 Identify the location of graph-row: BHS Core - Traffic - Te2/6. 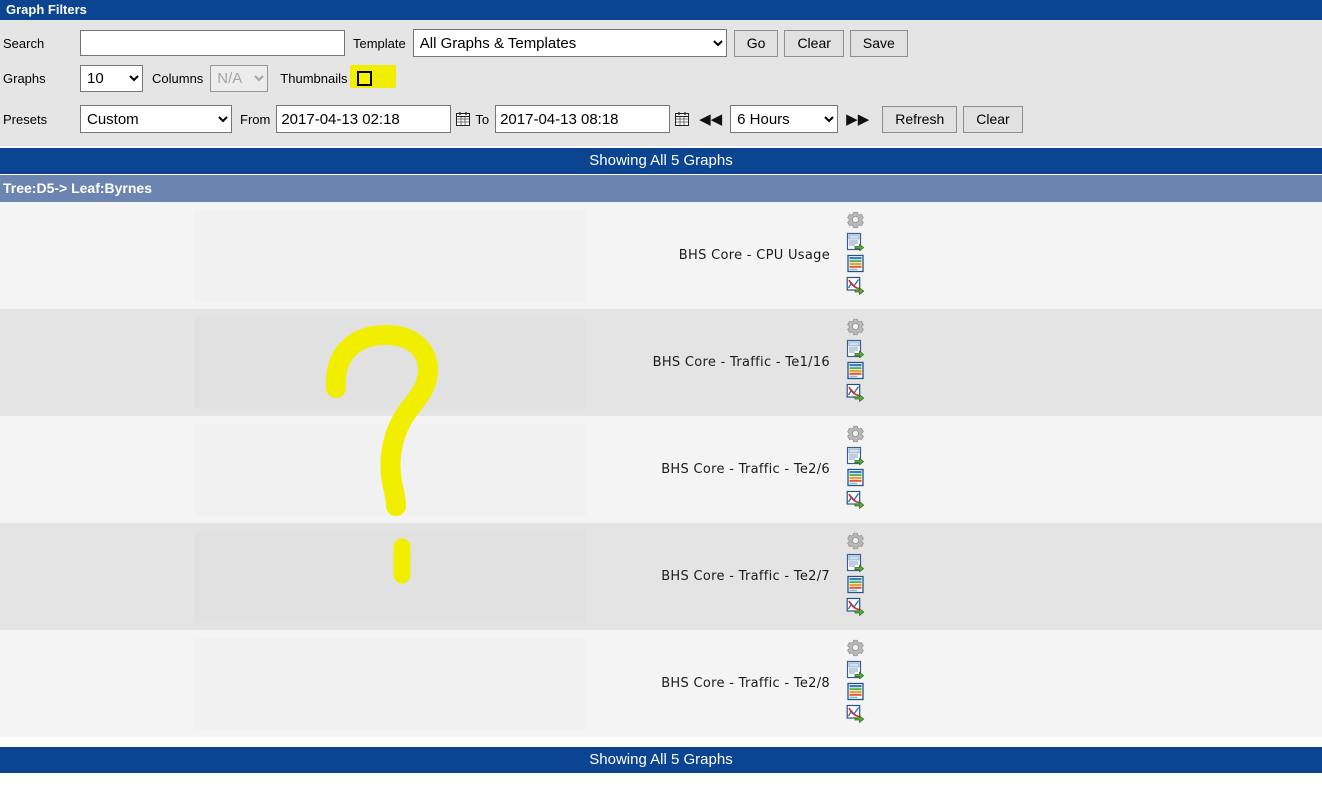
(661, 469).